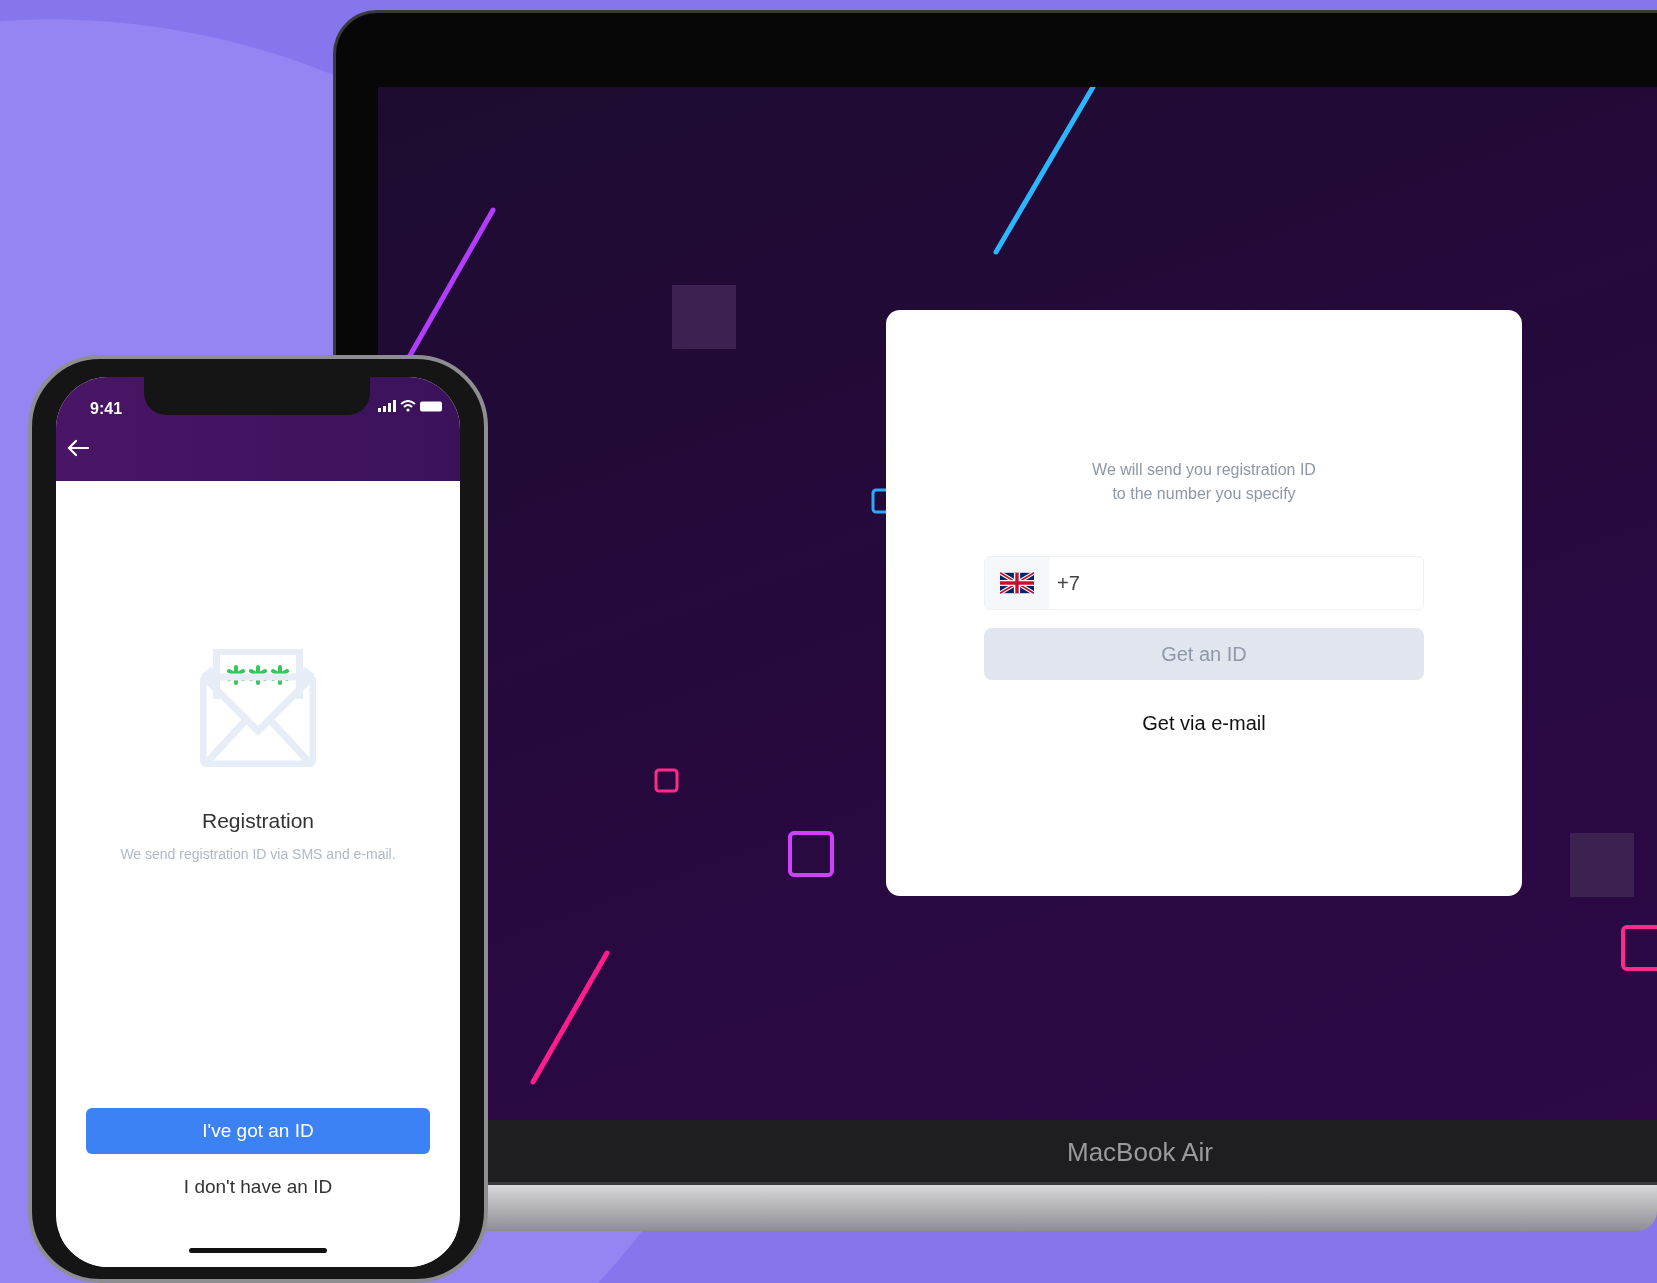 The height and width of the screenshot is (1283, 1657). What do you see at coordinates (1017, 583) in the screenshot?
I see `flag-icon` at bounding box center [1017, 583].